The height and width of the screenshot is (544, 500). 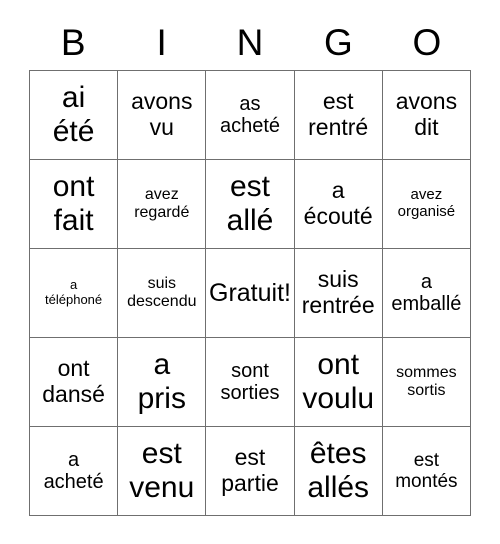 I want to click on bingo-cell-text: sont sorties, so click(x=250, y=381).